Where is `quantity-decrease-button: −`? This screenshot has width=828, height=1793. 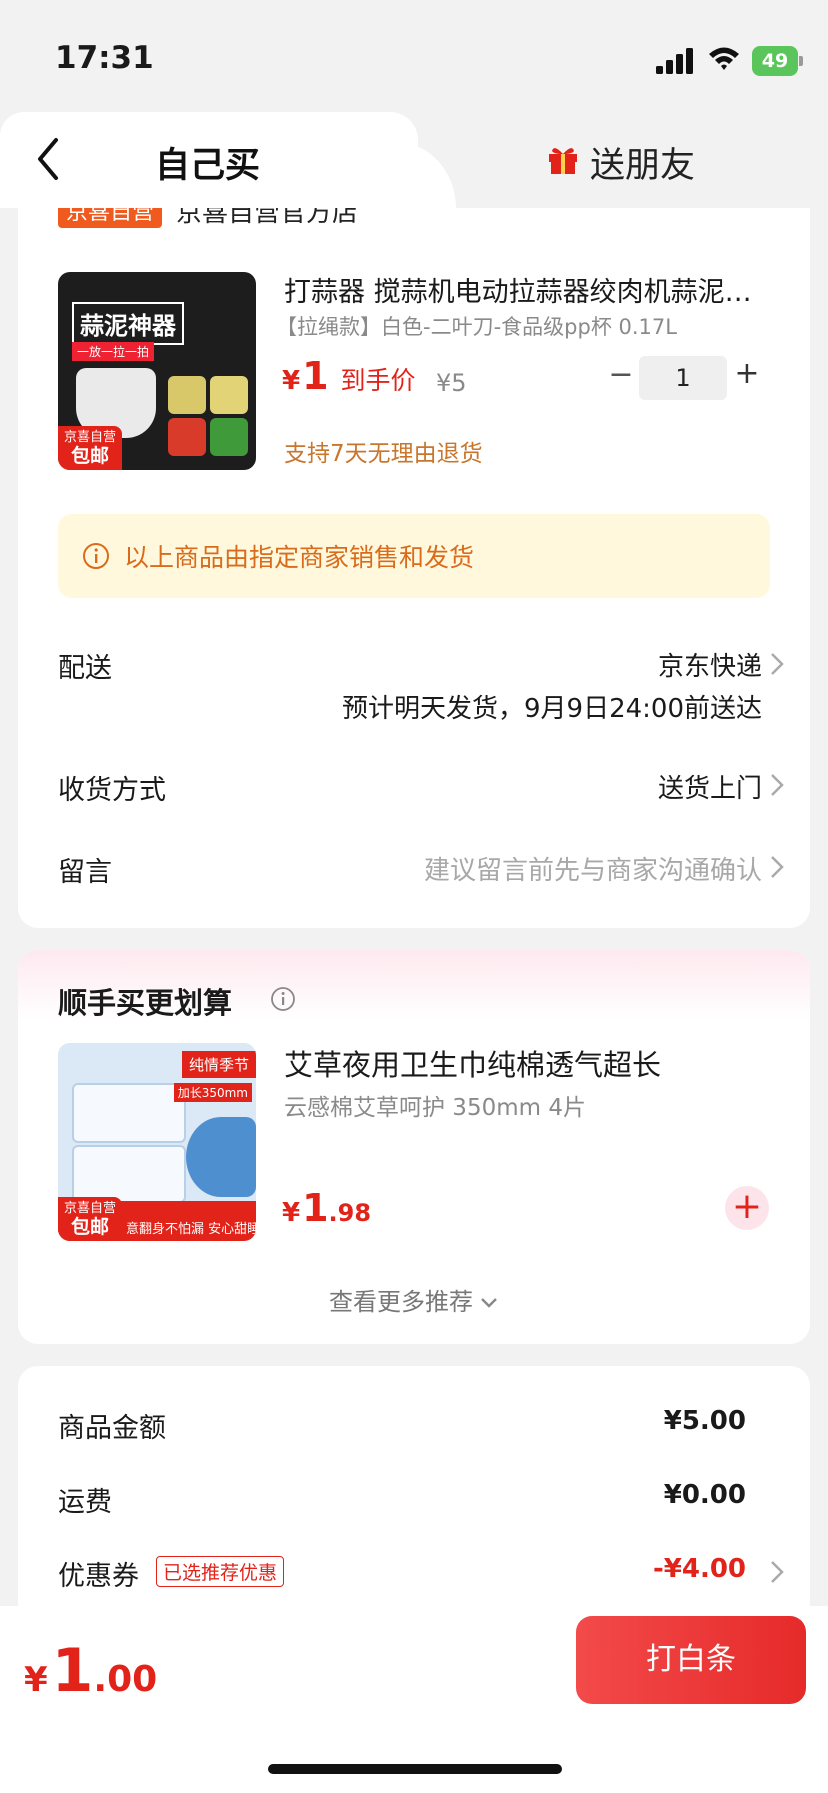 quantity-decrease-button: − is located at coordinates (621, 377).